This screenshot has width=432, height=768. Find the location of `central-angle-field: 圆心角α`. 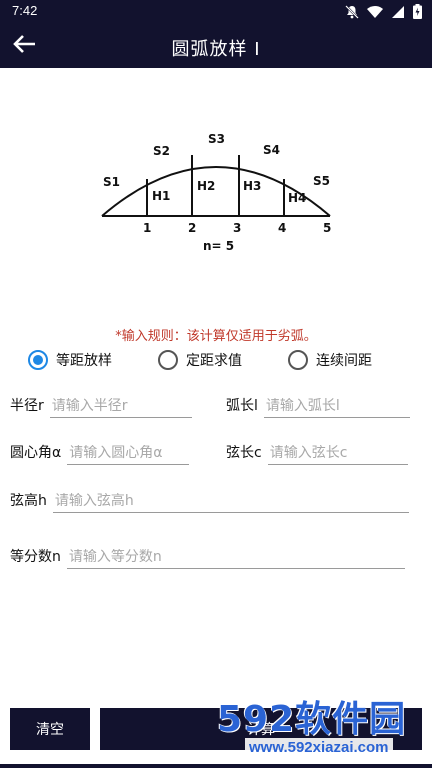

central-angle-field: 圆心角α is located at coordinates (100, 453).